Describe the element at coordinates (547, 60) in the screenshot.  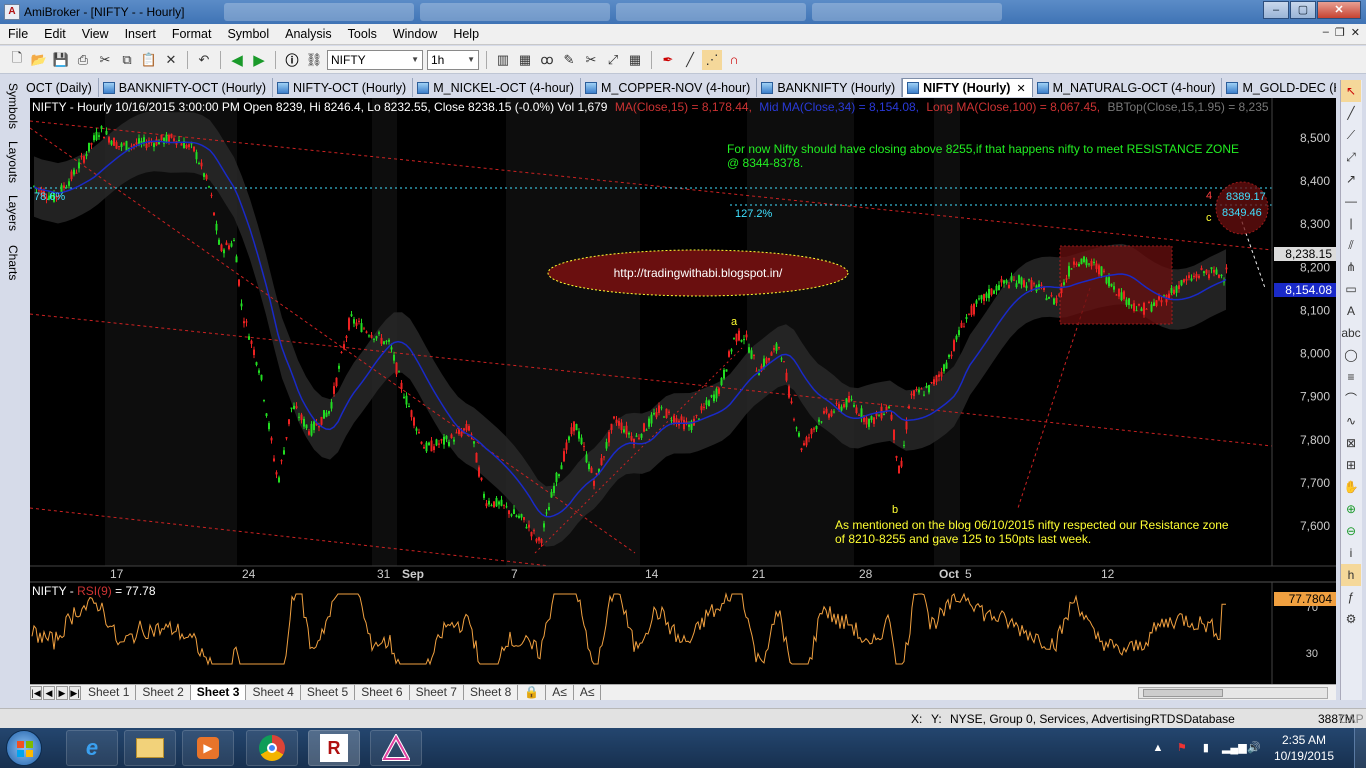
I see `glasses-icon: ꝏ` at that location.